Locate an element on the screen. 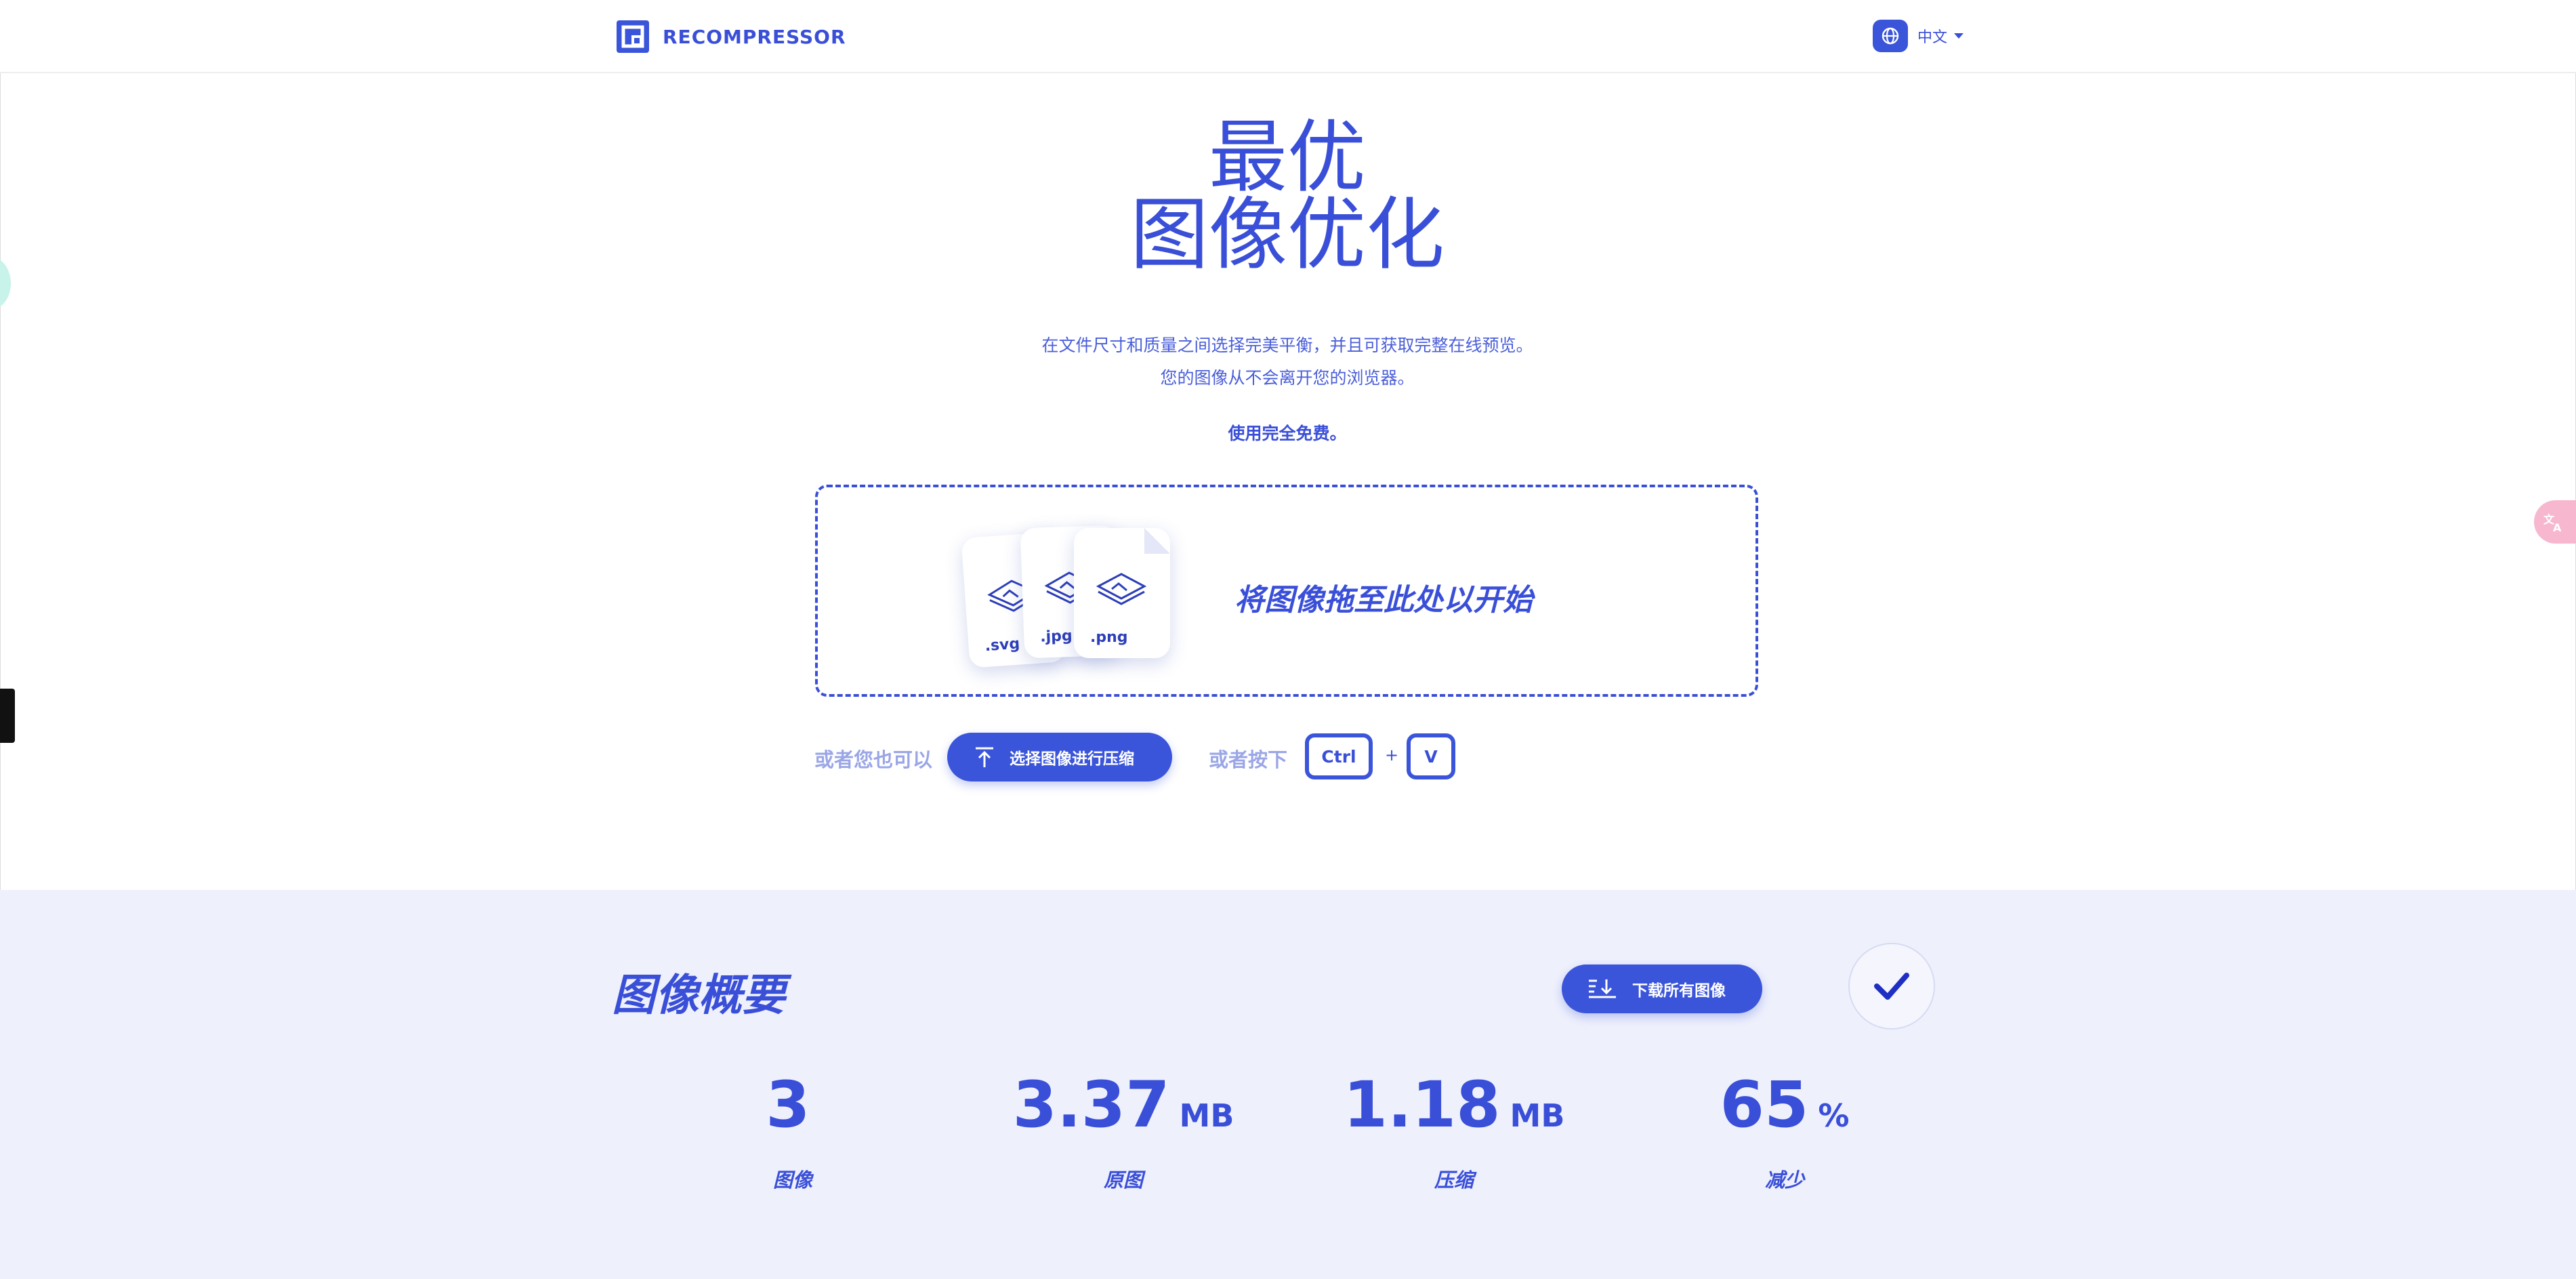 This screenshot has width=2576, height=1279. file-ext-label: .png is located at coordinates (1109, 637).